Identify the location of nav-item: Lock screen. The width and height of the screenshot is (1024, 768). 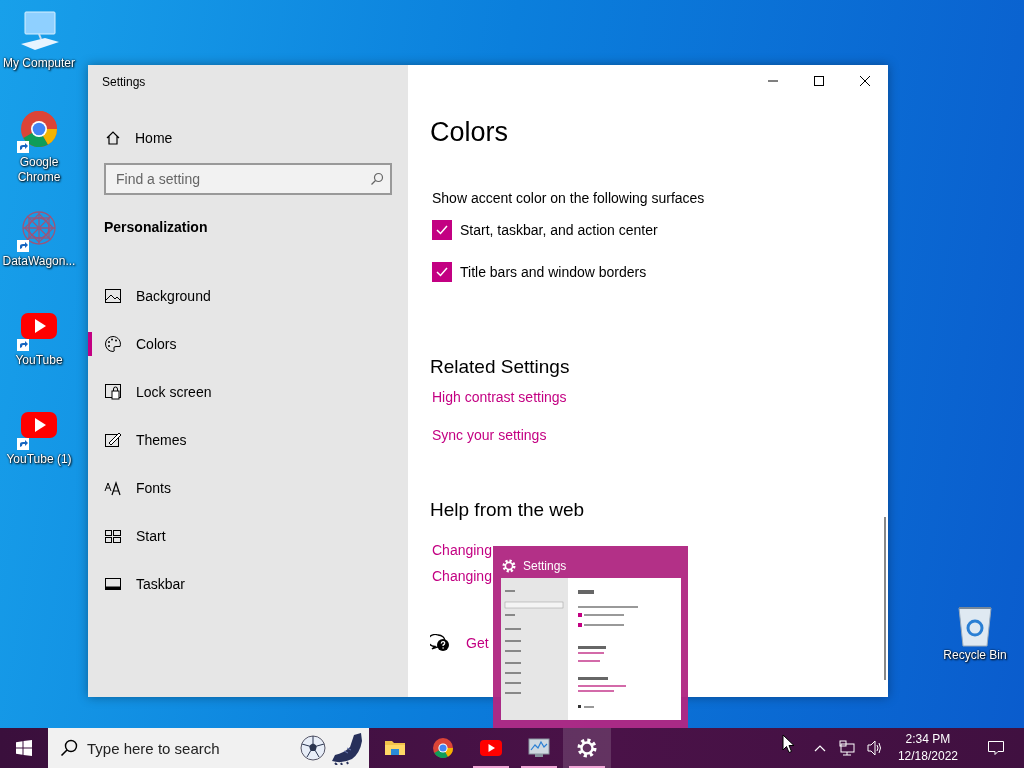
(248, 392).